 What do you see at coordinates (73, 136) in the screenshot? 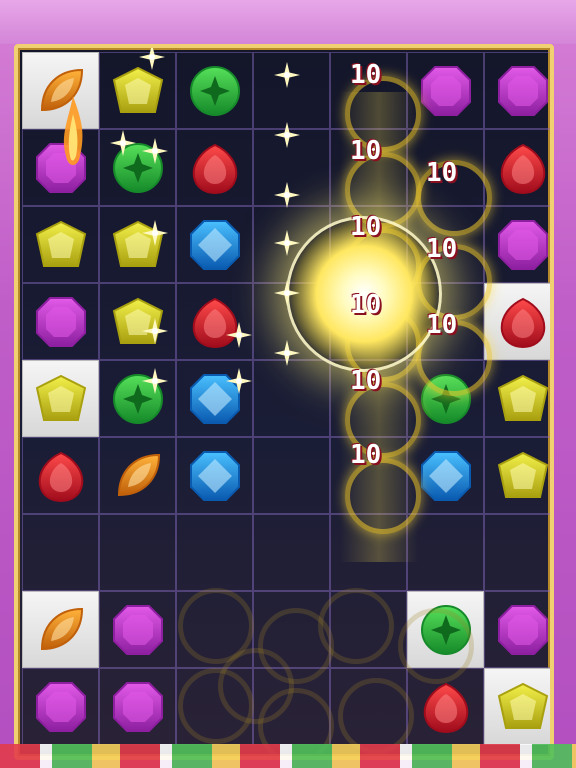
I see `flame-effect` at bounding box center [73, 136].